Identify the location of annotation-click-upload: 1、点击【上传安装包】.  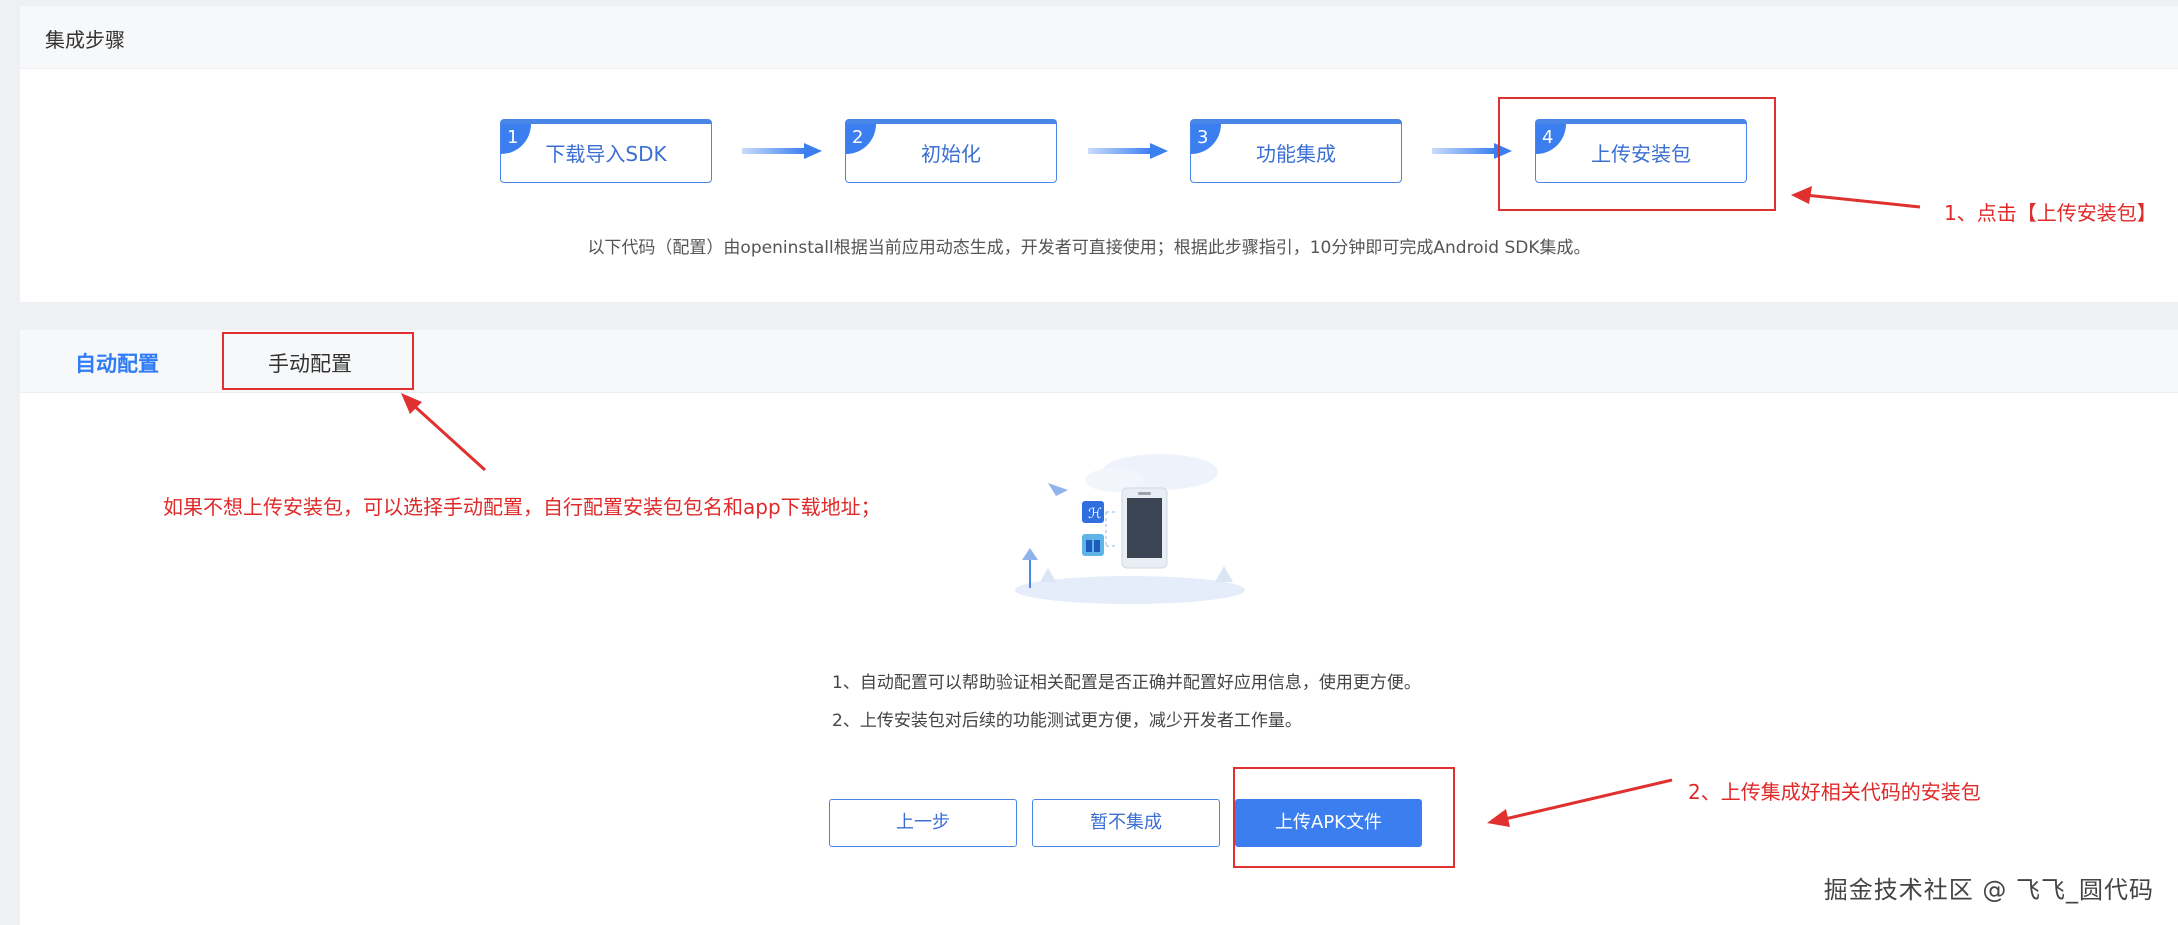
(2050, 213).